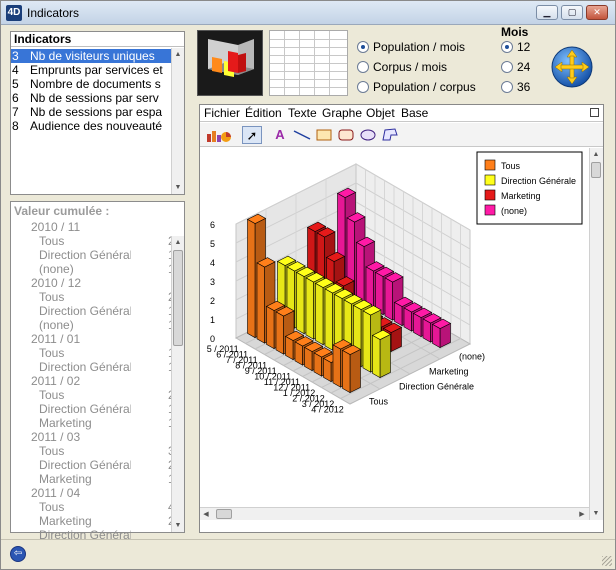  Describe the element at coordinates (596, 334) in the screenshot. I see `chart-vertical-scrollbar: ▲ ▼` at that location.